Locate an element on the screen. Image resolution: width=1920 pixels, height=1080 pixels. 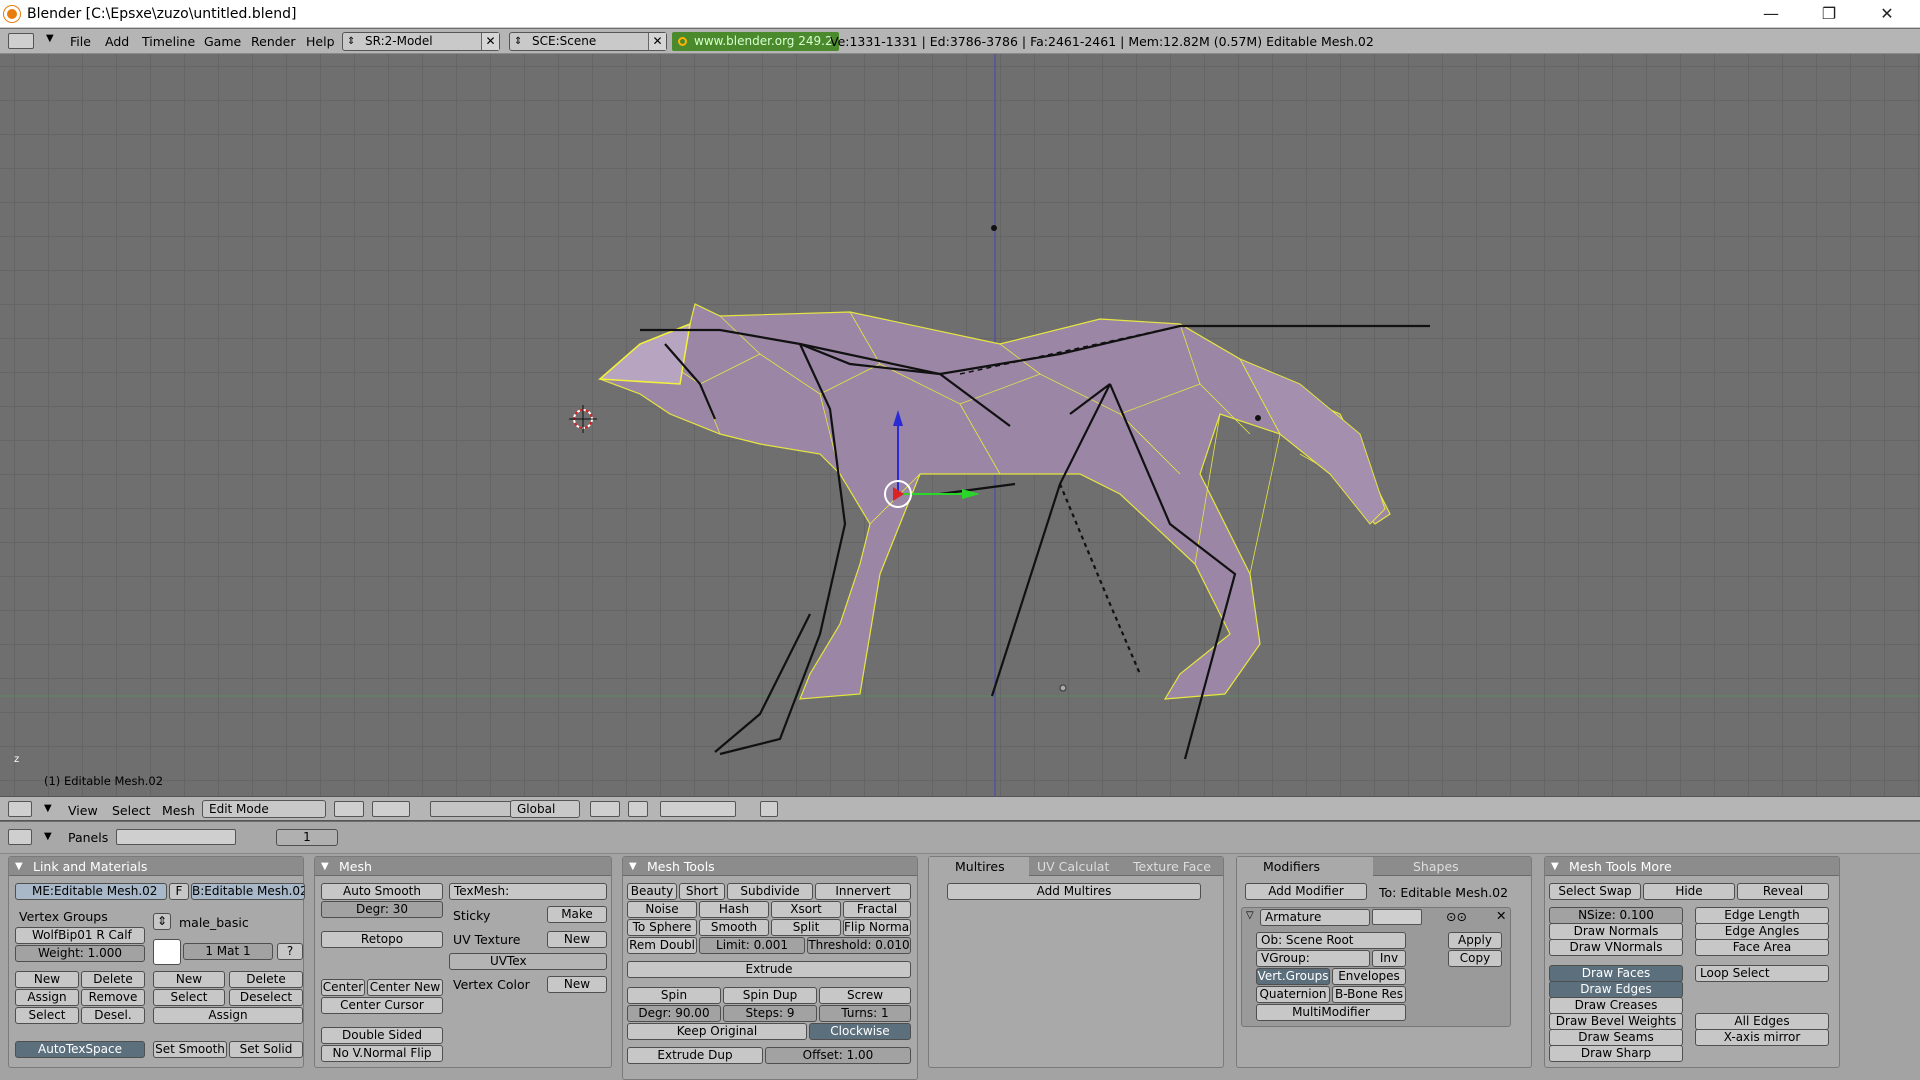
vertex-color-new-button: New is located at coordinates (577, 984).